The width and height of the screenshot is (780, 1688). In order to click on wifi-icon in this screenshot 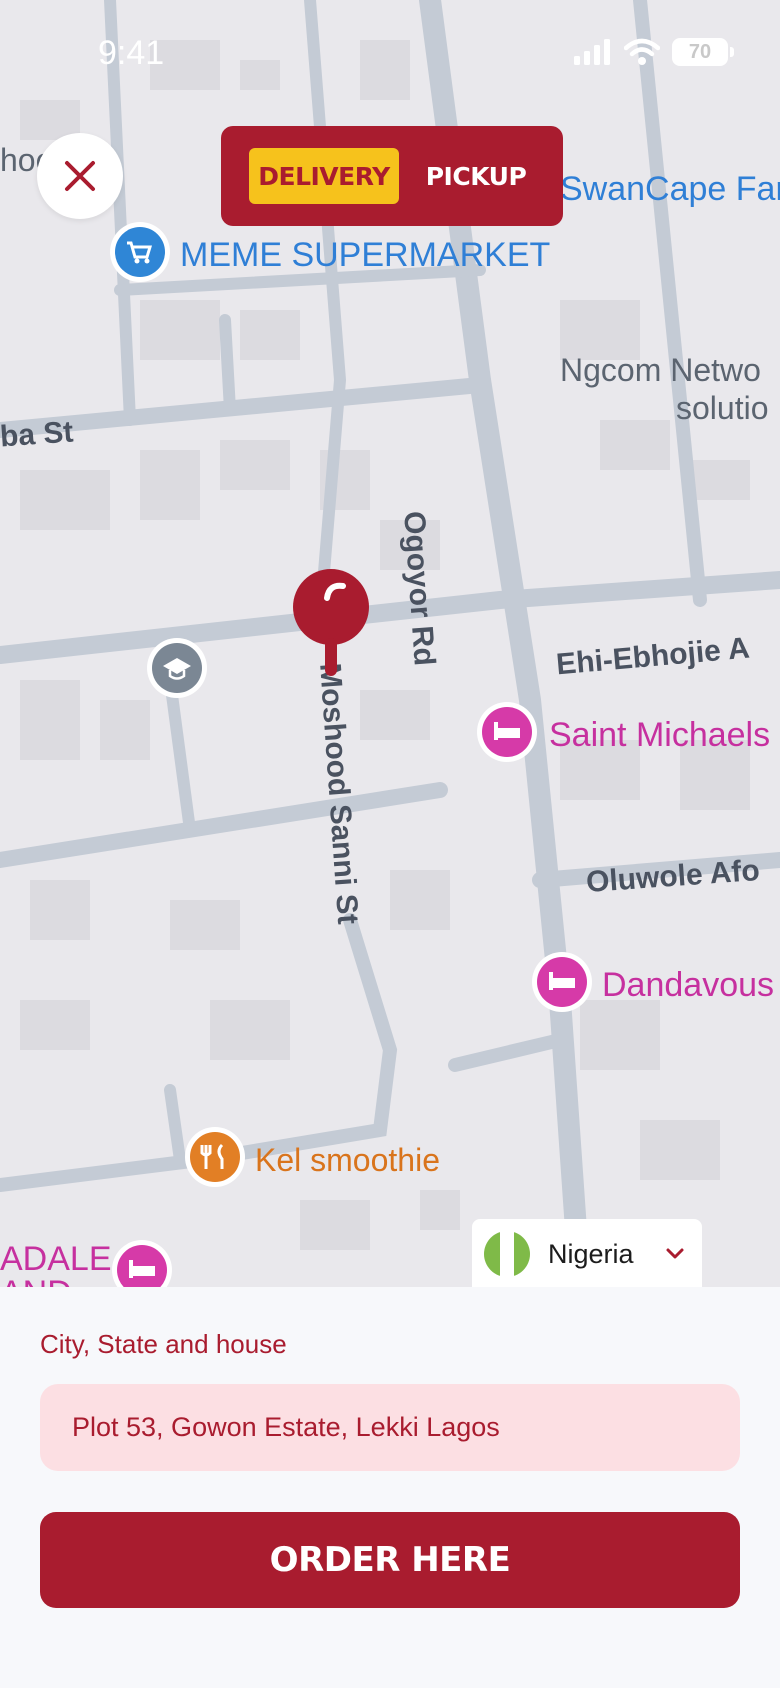, I will do `click(642, 51)`.